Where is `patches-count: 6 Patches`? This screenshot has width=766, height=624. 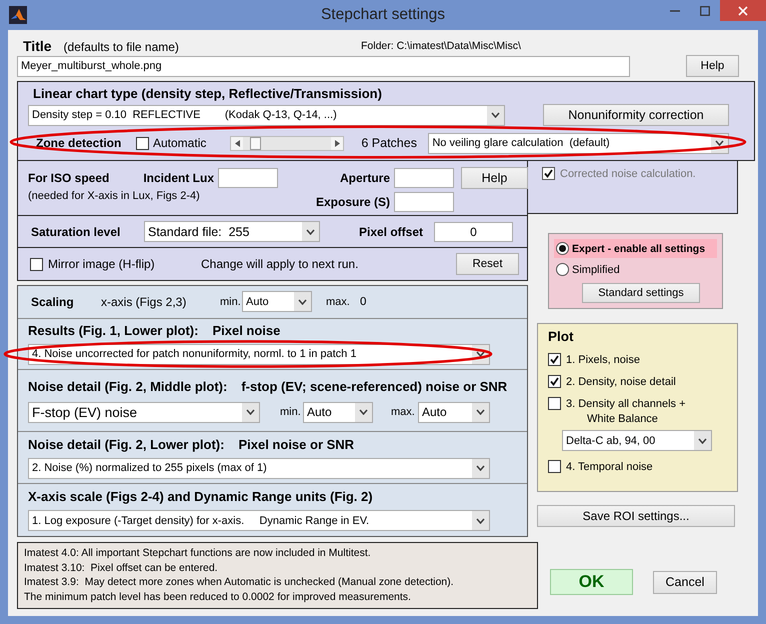
patches-count: 6 Patches is located at coordinates (389, 143).